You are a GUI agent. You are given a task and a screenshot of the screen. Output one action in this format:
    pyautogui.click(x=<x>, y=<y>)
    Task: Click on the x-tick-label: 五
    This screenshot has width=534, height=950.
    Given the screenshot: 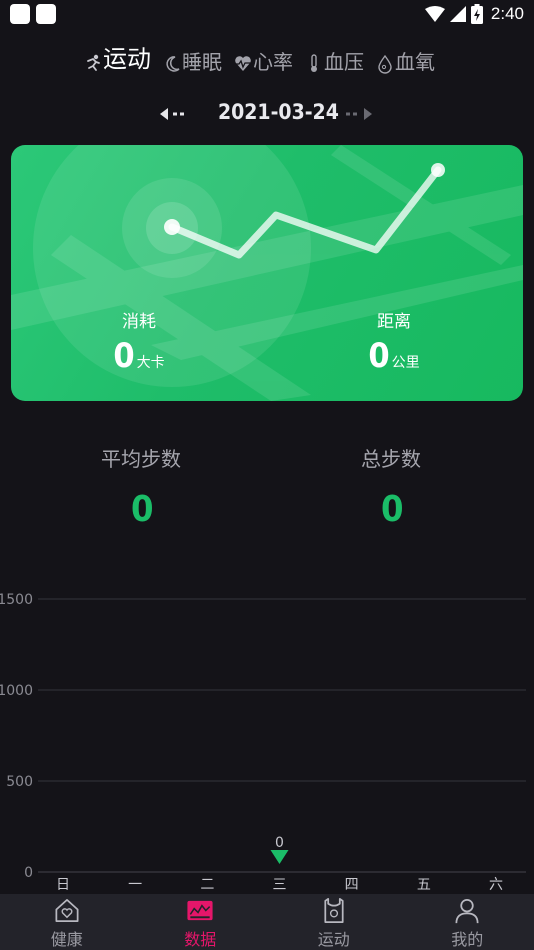 What is the action you would take?
    pyautogui.click(x=424, y=885)
    